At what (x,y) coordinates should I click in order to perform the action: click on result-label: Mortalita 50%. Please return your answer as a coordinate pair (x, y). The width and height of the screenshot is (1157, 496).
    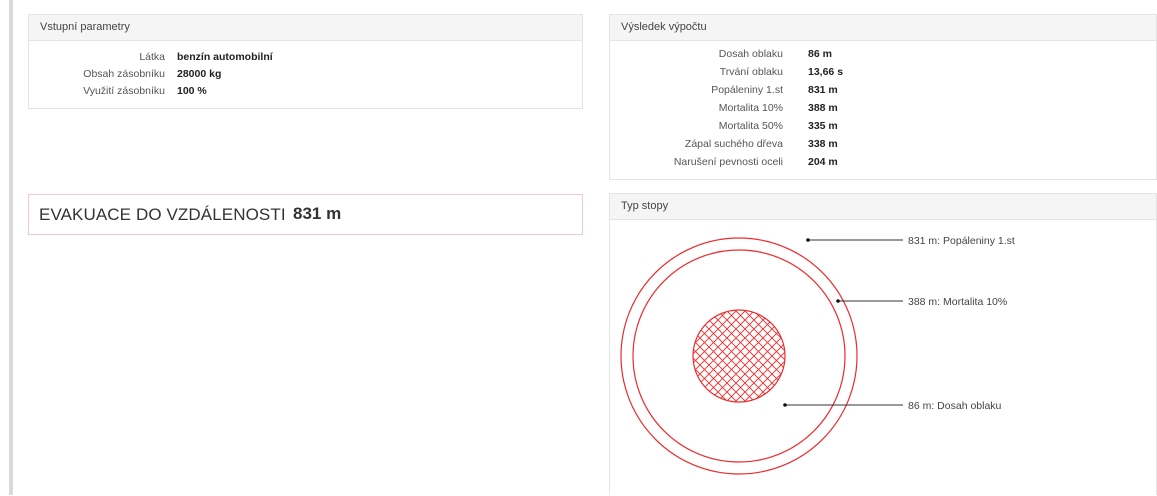
    Looking at the image, I should click on (750, 126).